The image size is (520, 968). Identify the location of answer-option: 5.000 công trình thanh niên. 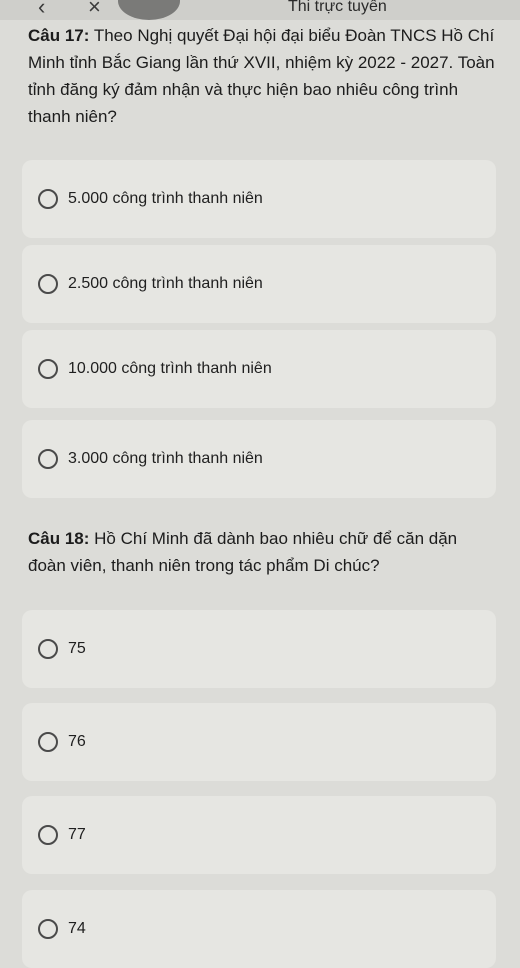
(259, 199).